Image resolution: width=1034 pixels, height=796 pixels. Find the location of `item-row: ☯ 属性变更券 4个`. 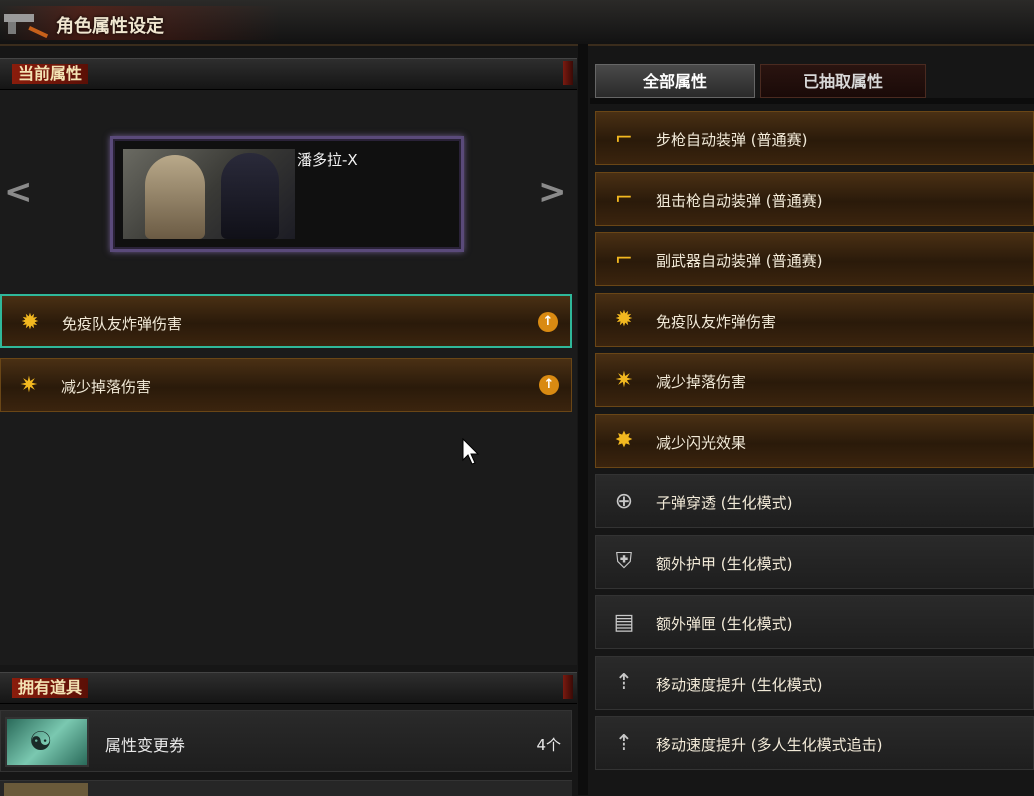

item-row: ☯ 属性变更券 4个 is located at coordinates (286, 741).